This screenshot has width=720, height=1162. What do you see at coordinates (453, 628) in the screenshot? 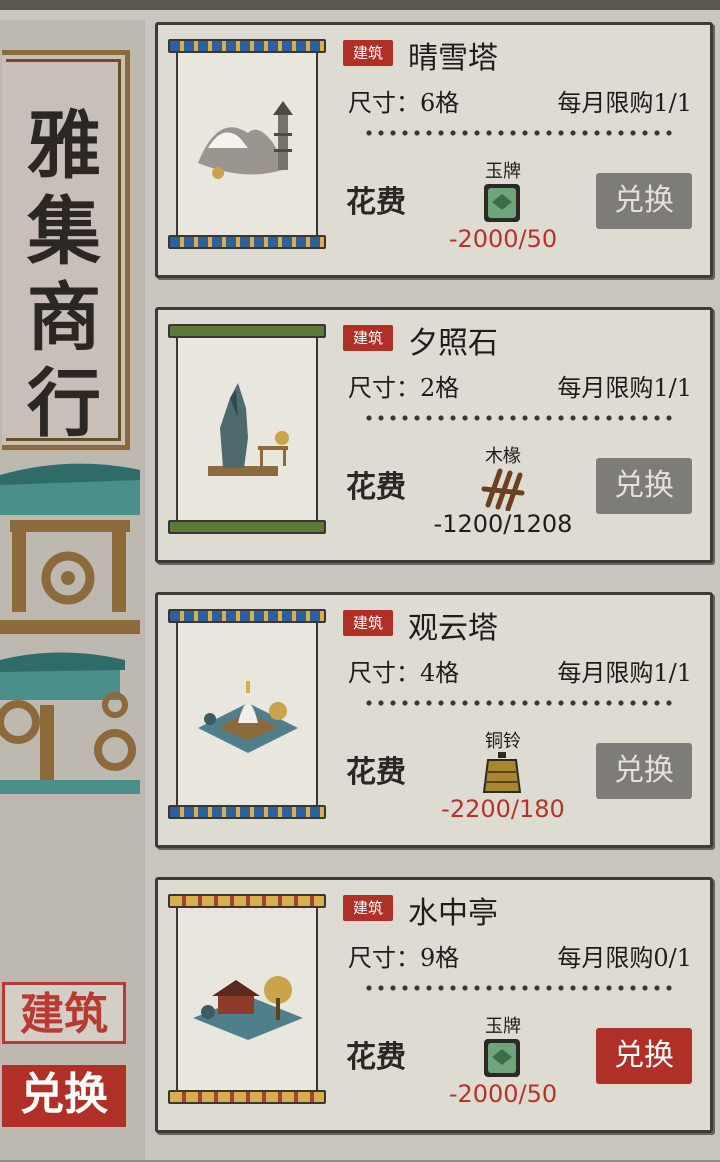
I see `building-name: 观云塔` at bounding box center [453, 628].